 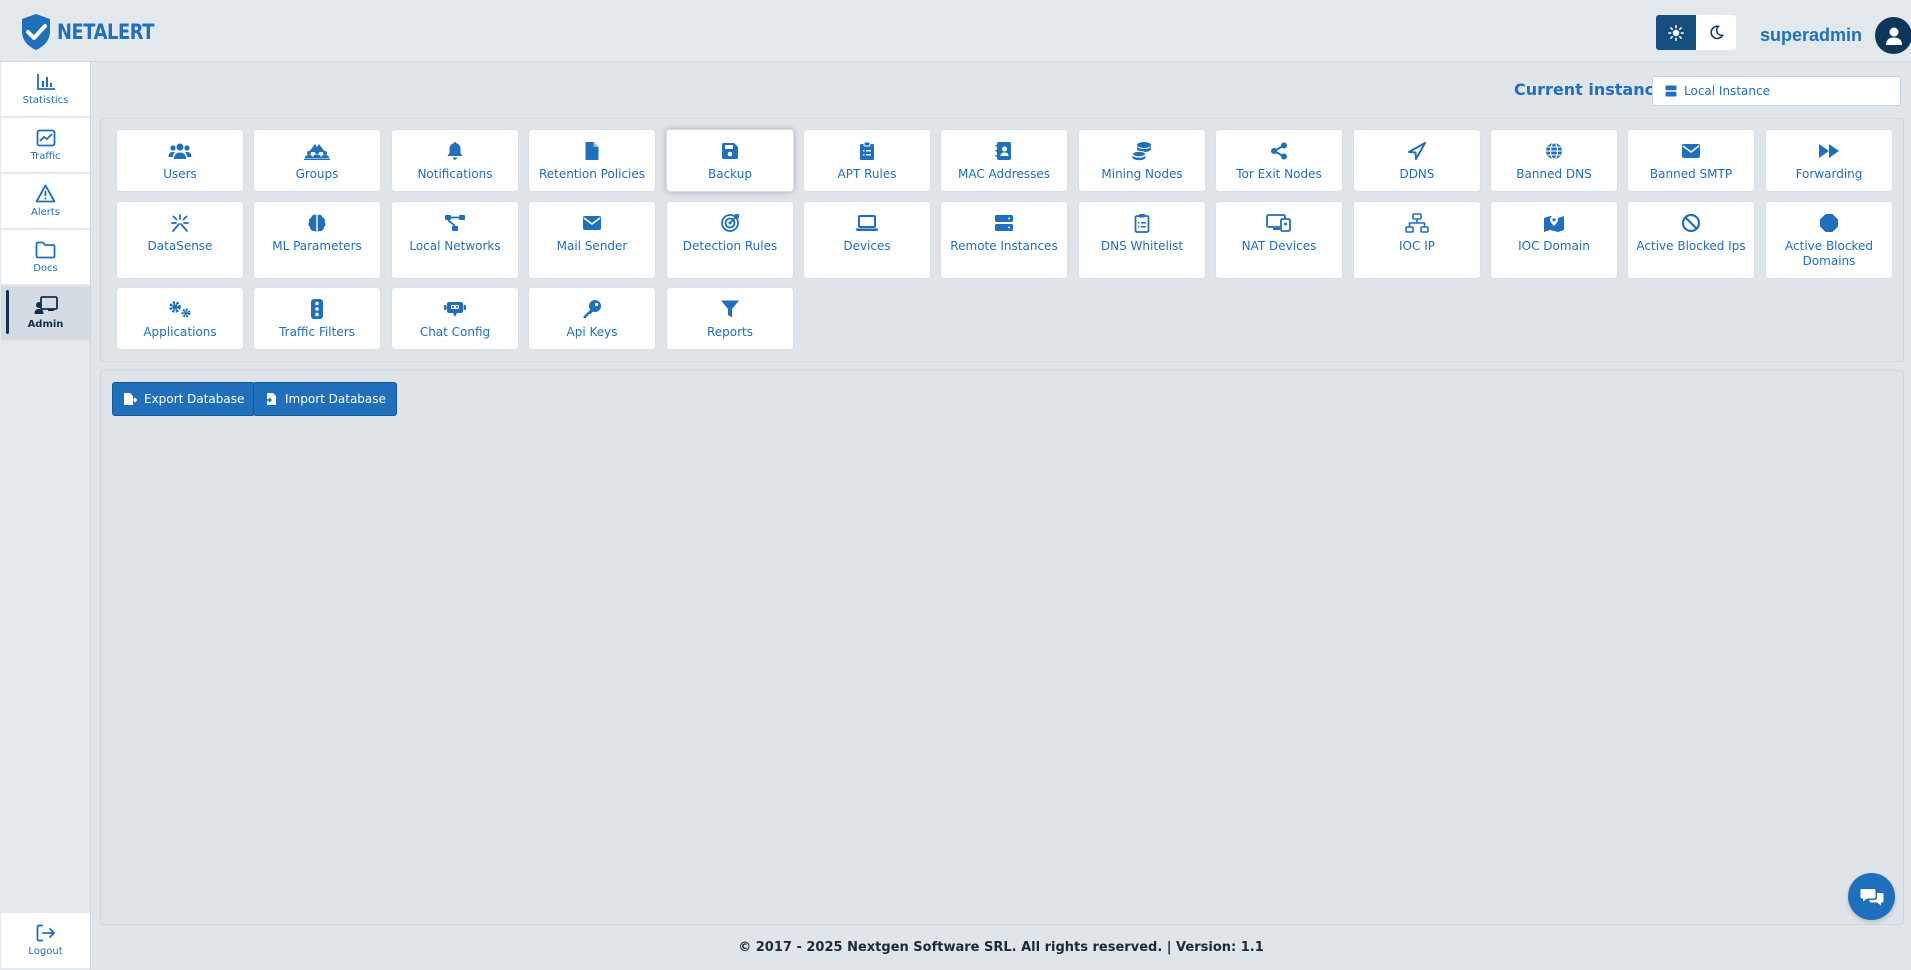 What do you see at coordinates (325, 399) in the screenshot?
I see `import-database-button: Import Database` at bounding box center [325, 399].